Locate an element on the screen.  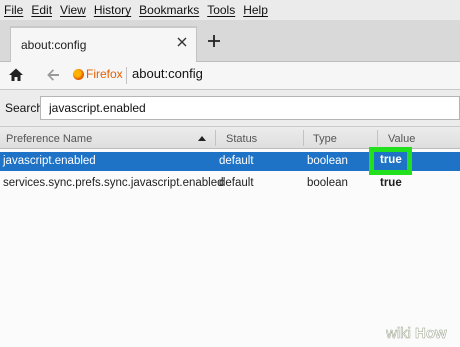
menu-tools: Tools is located at coordinates (221, 10).